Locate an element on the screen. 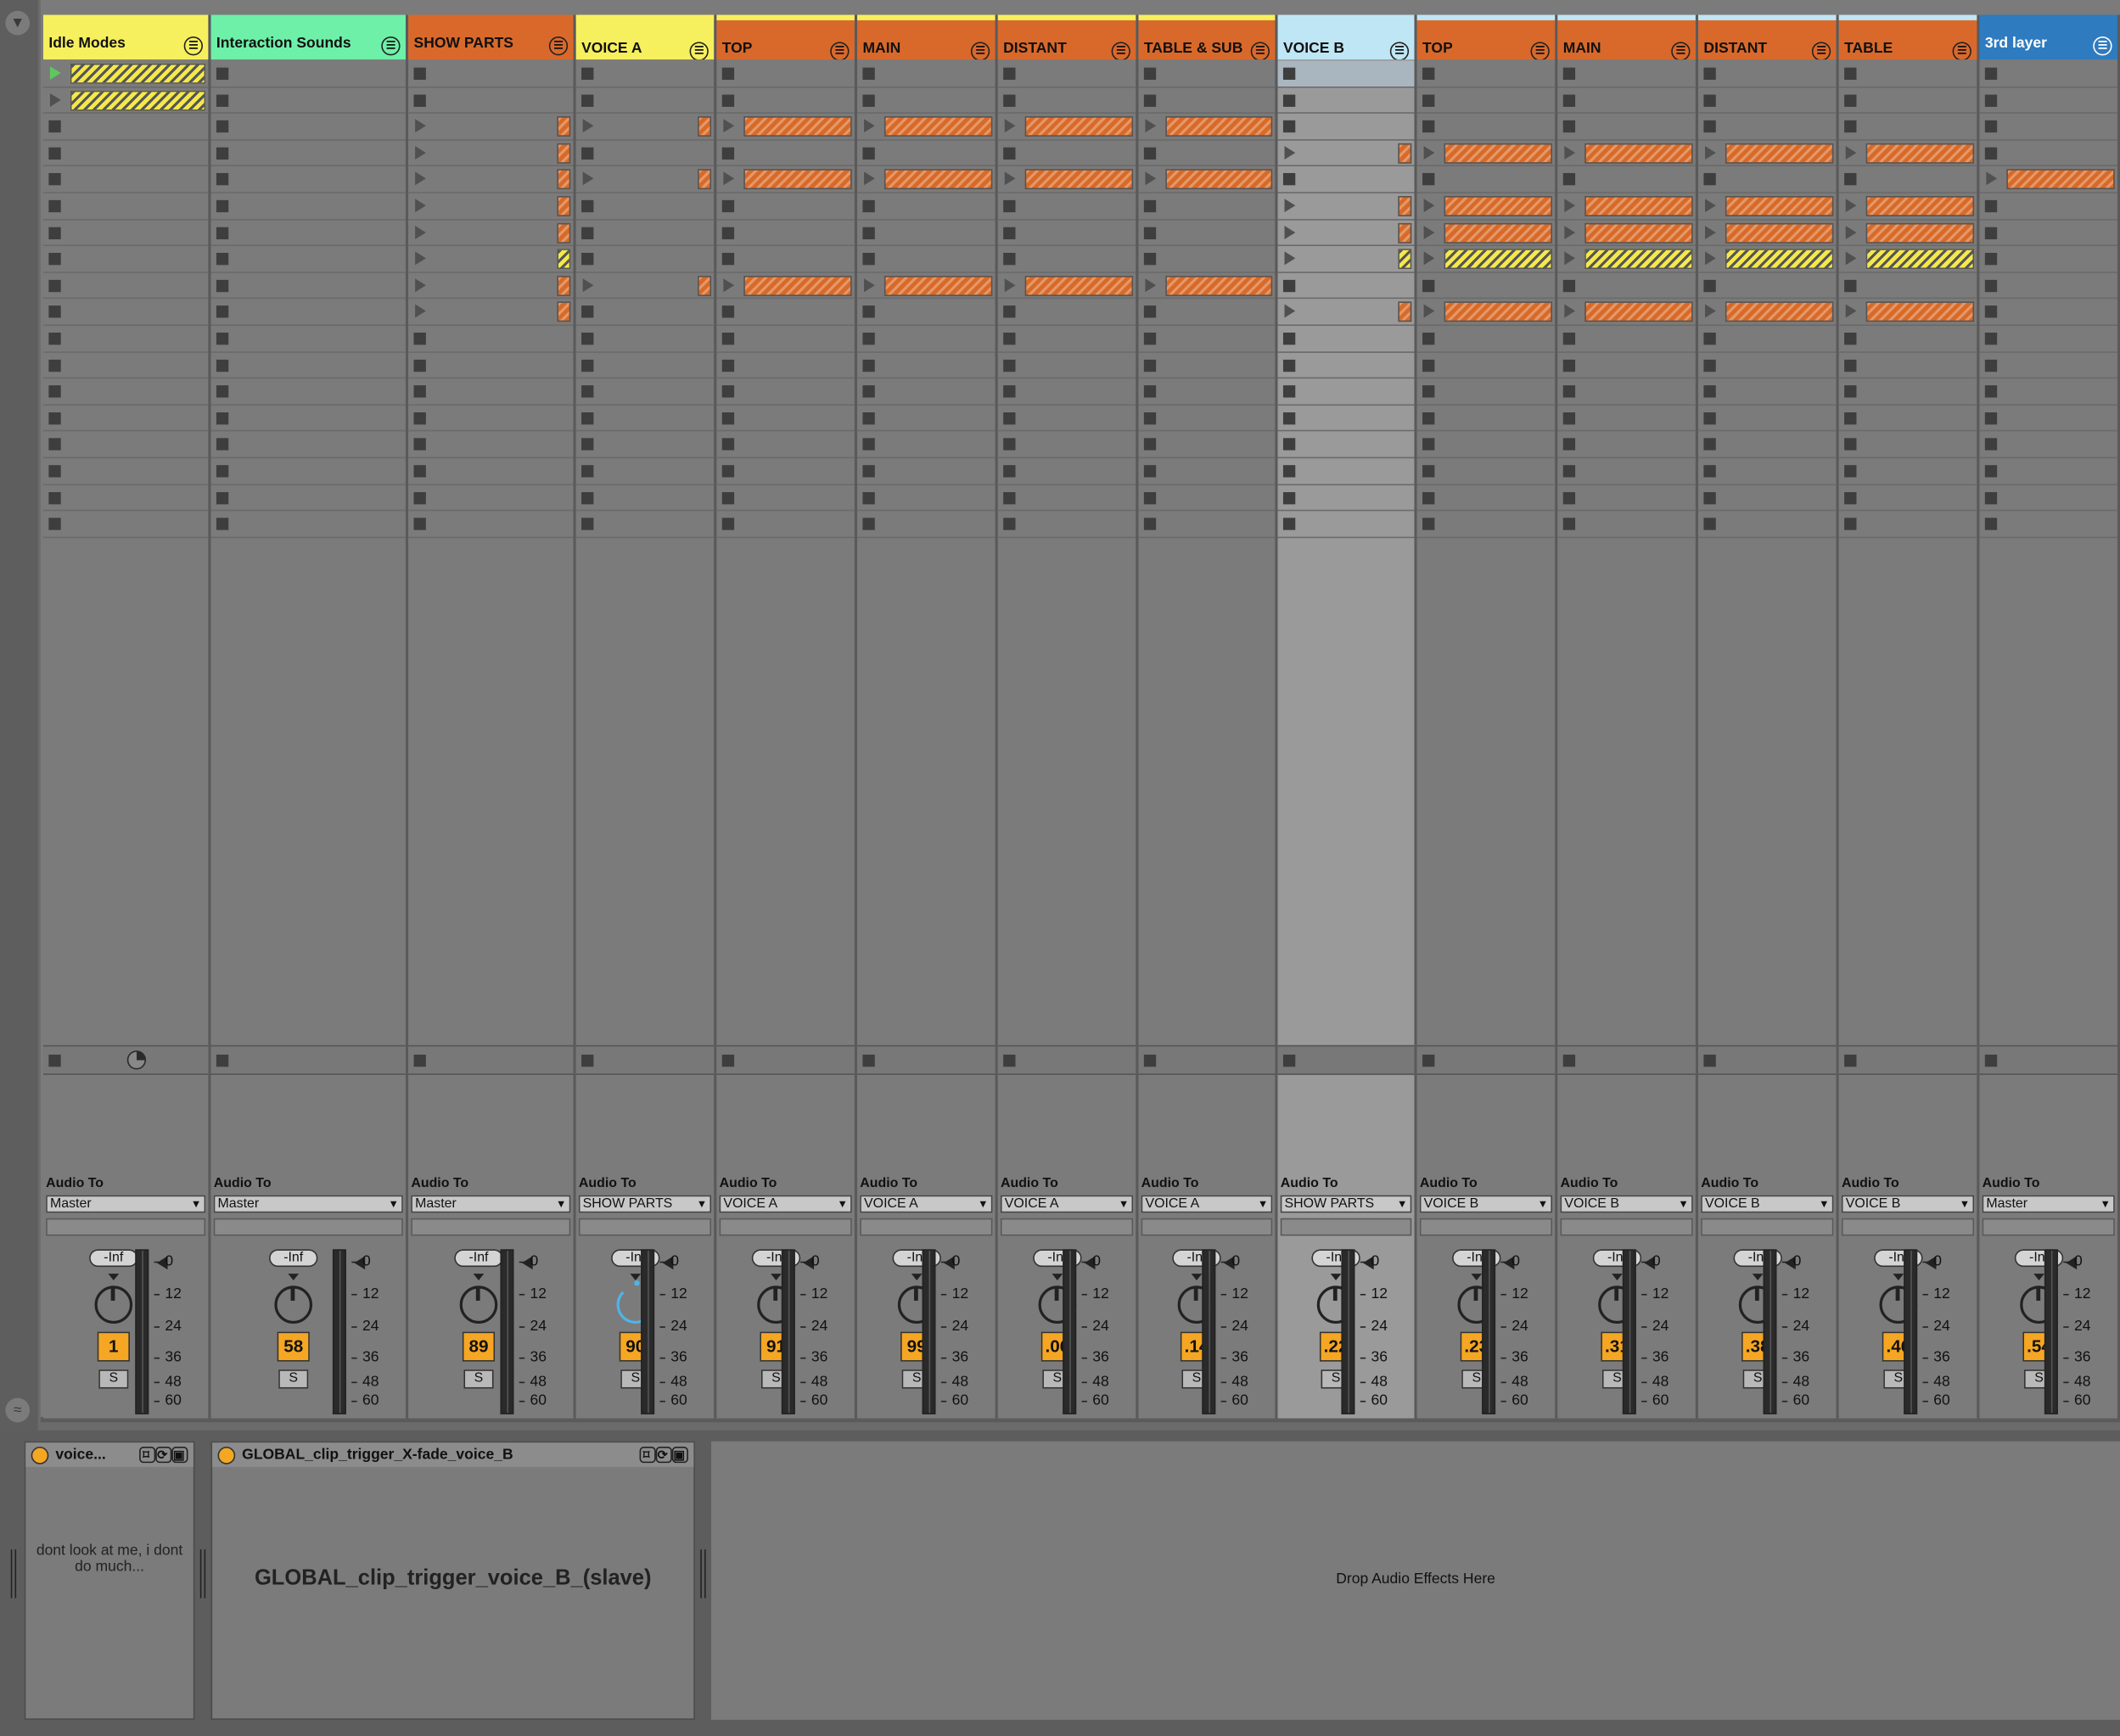  audio-to-dropdown: SHOW PARTS ▼ is located at coordinates (645, 1204).